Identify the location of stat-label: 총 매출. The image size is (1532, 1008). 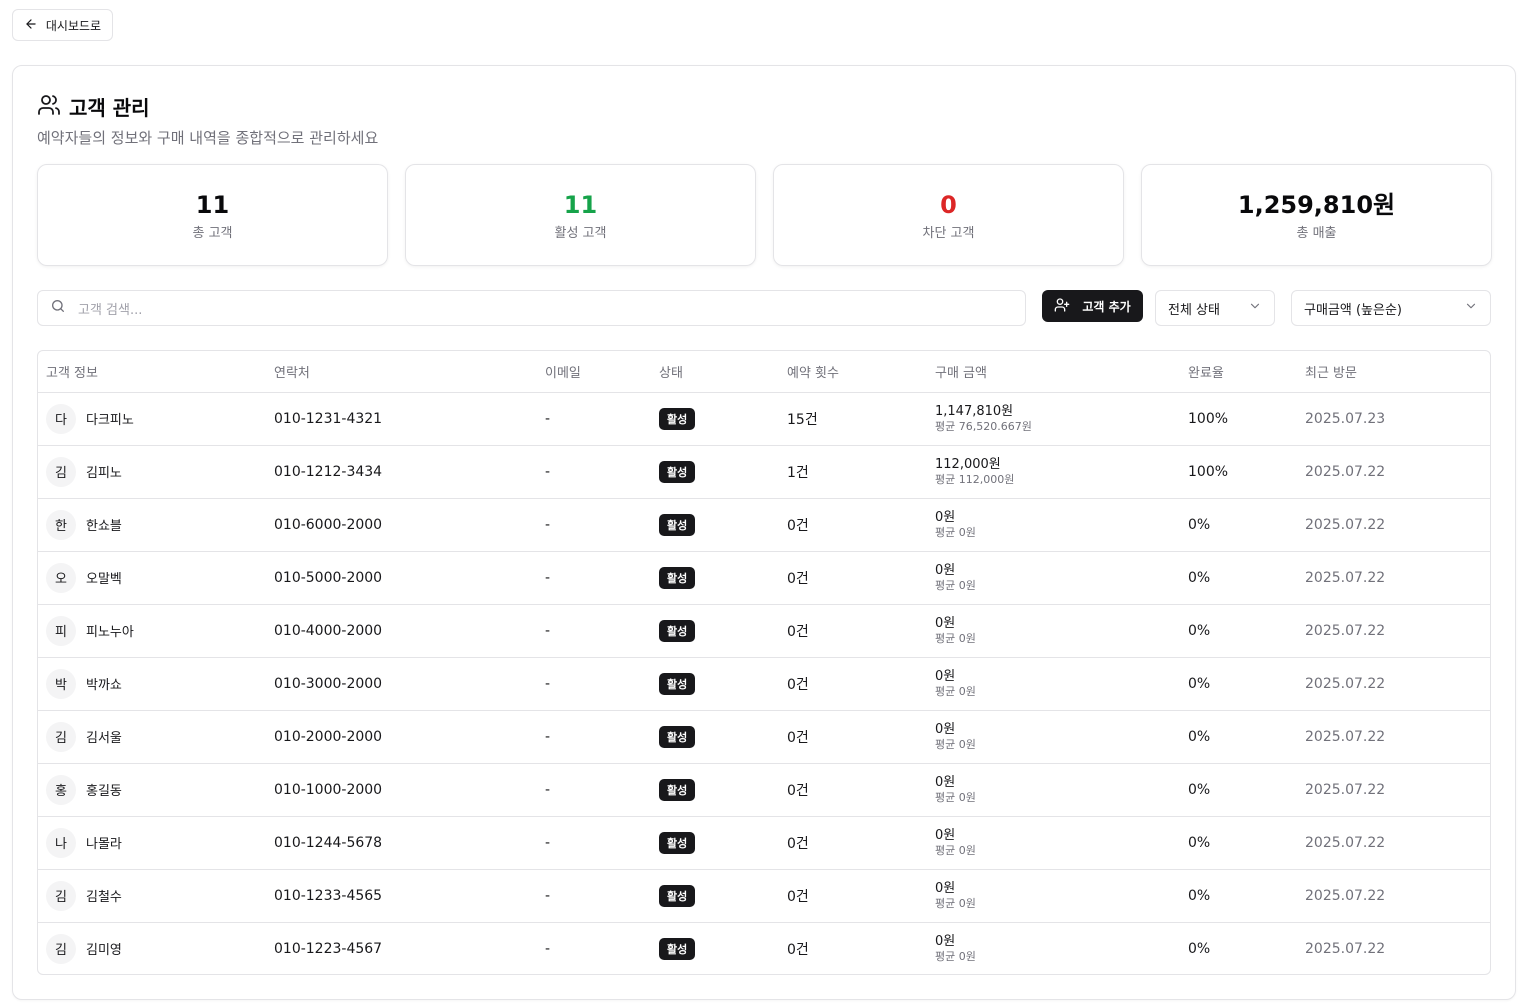
(1316, 233).